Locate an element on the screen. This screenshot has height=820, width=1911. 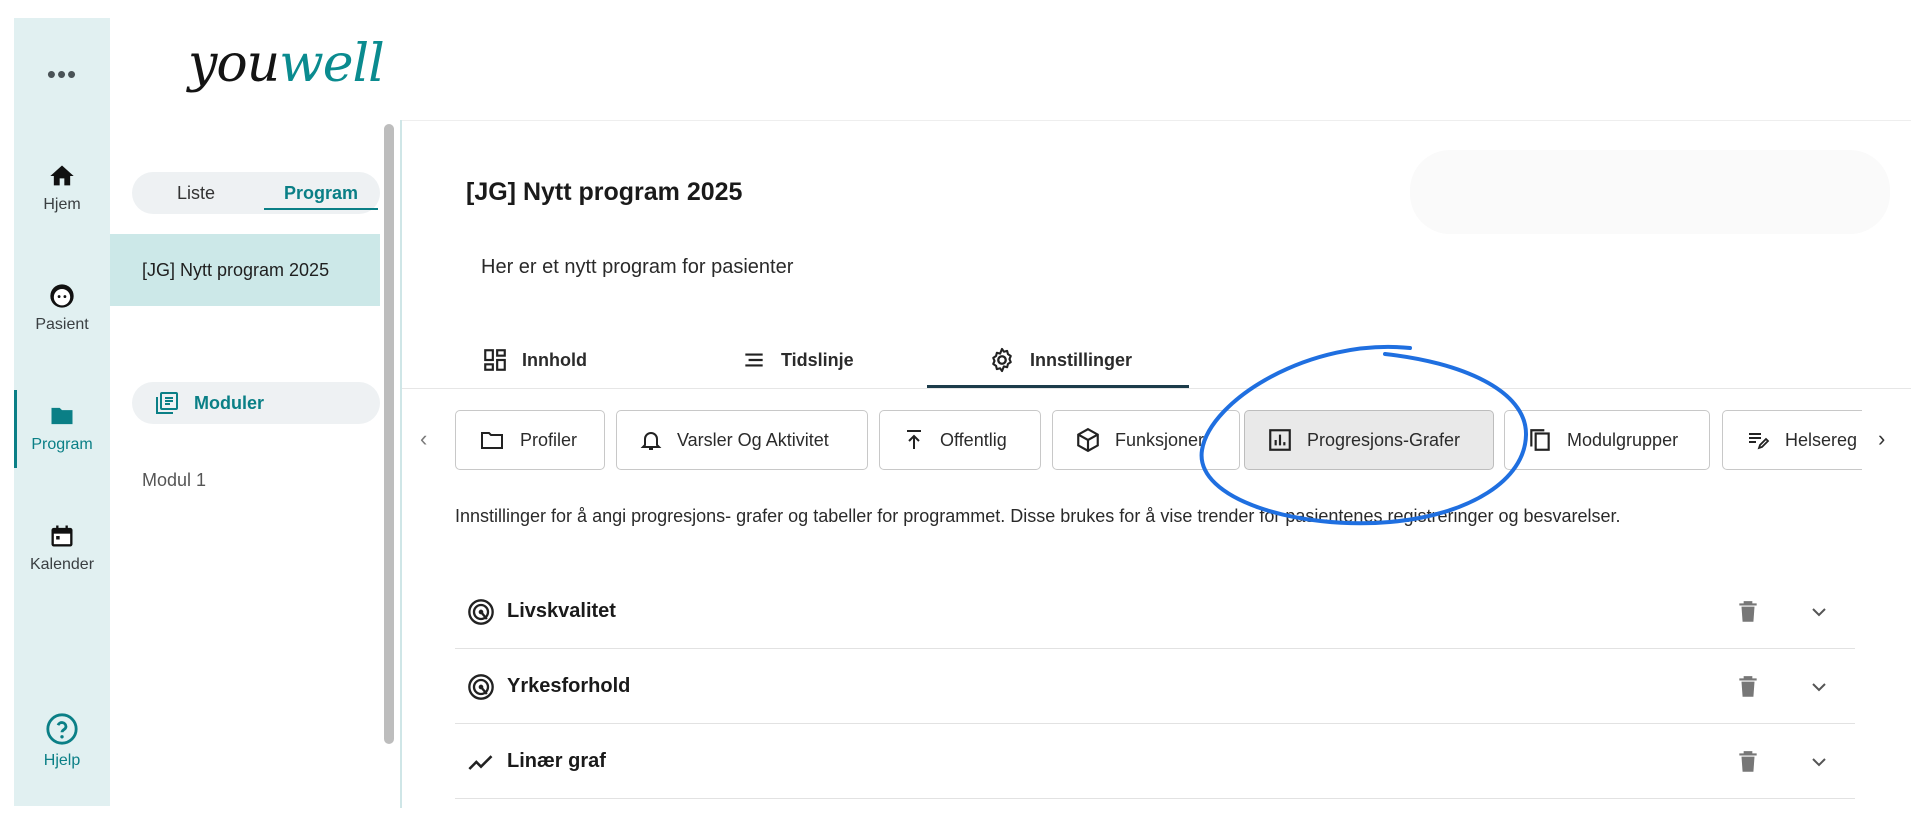
tab-innstillinger: Innstillinger is located at coordinates (1060, 360).